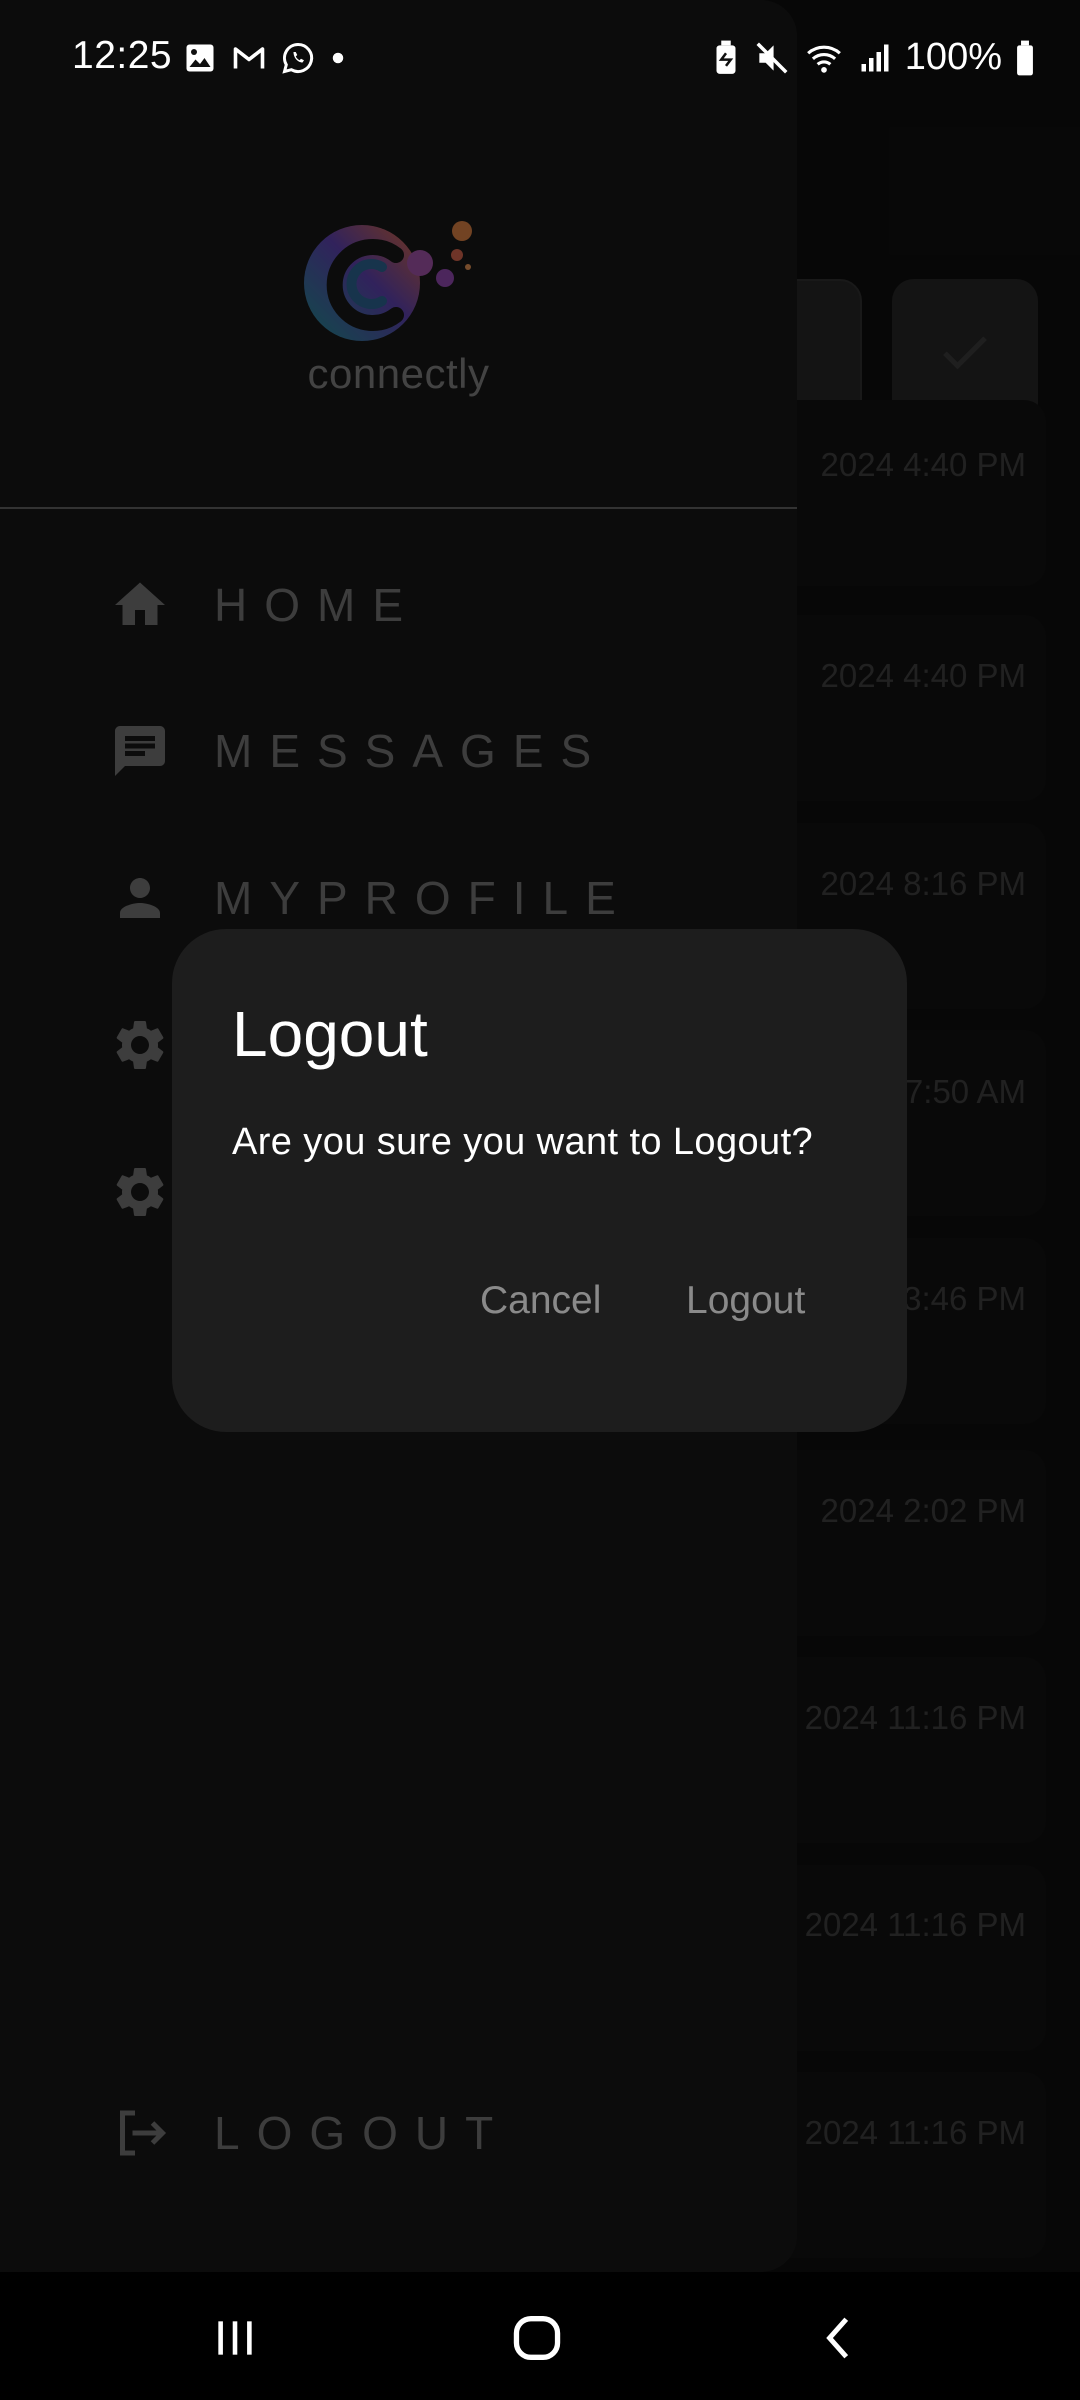  What do you see at coordinates (772, 57) in the screenshot?
I see `mute-icon` at bounding box center [772, 57].